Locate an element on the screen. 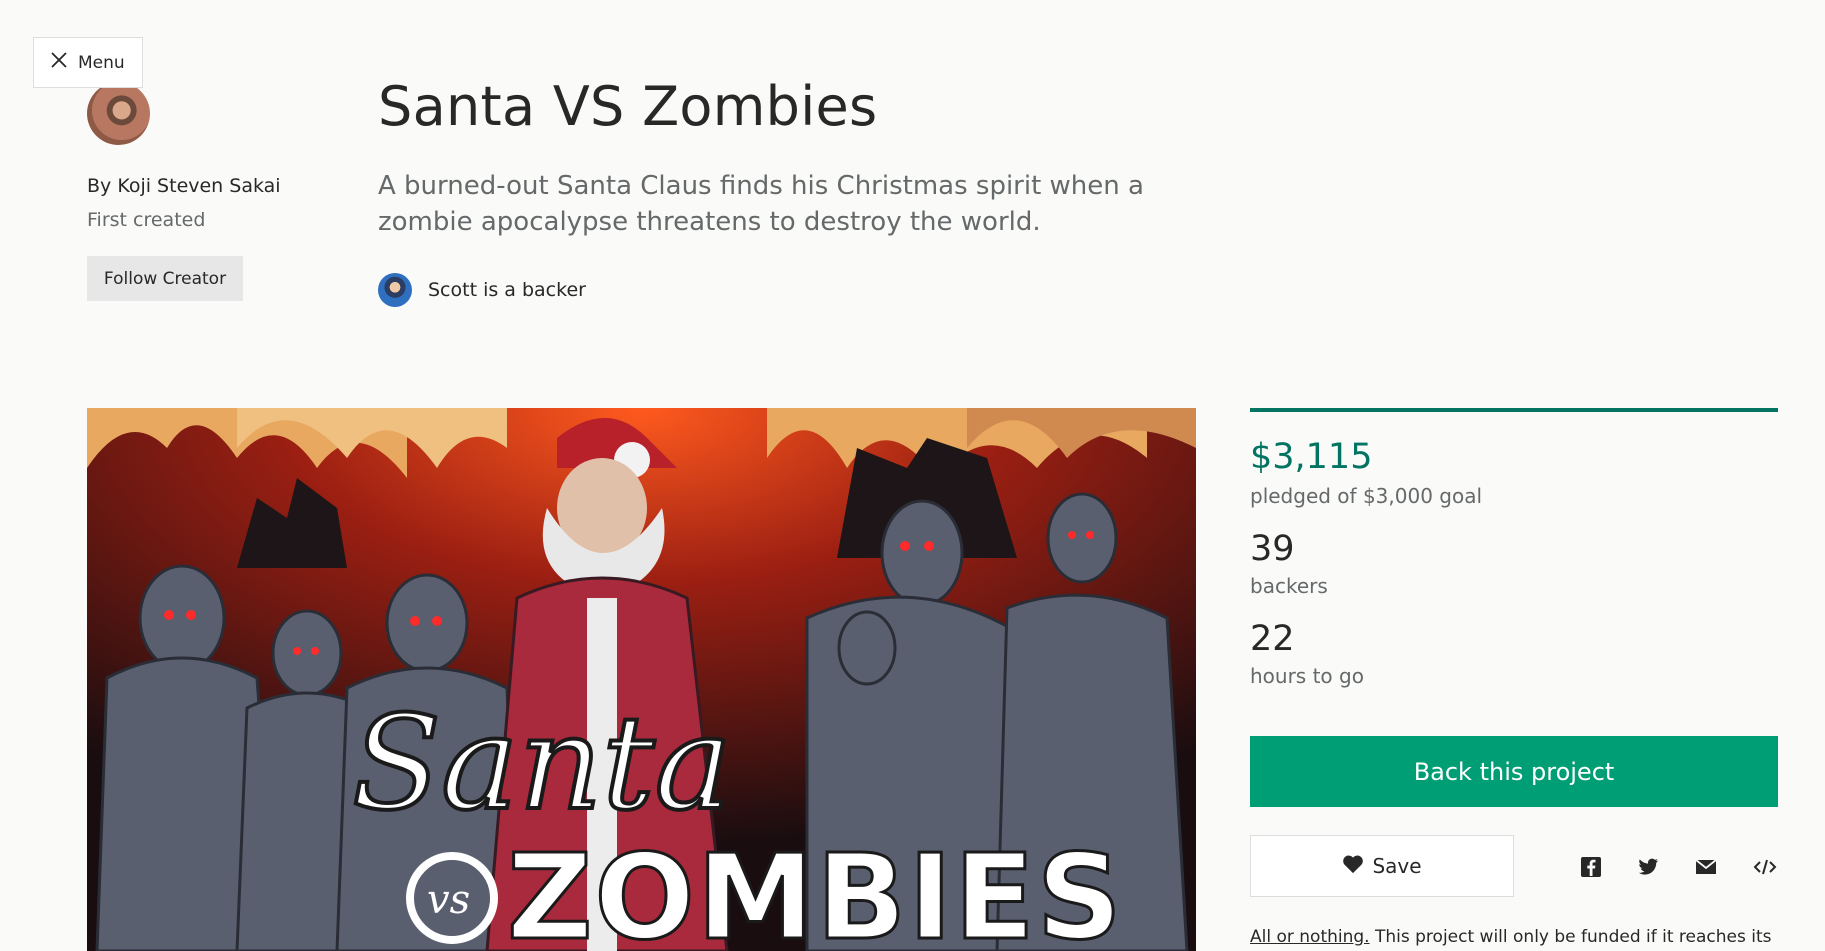 The height and width of the screenshot is (951, 1825). all-or-nothing-link: All or nothing. is located at coordinates (1310, 937).